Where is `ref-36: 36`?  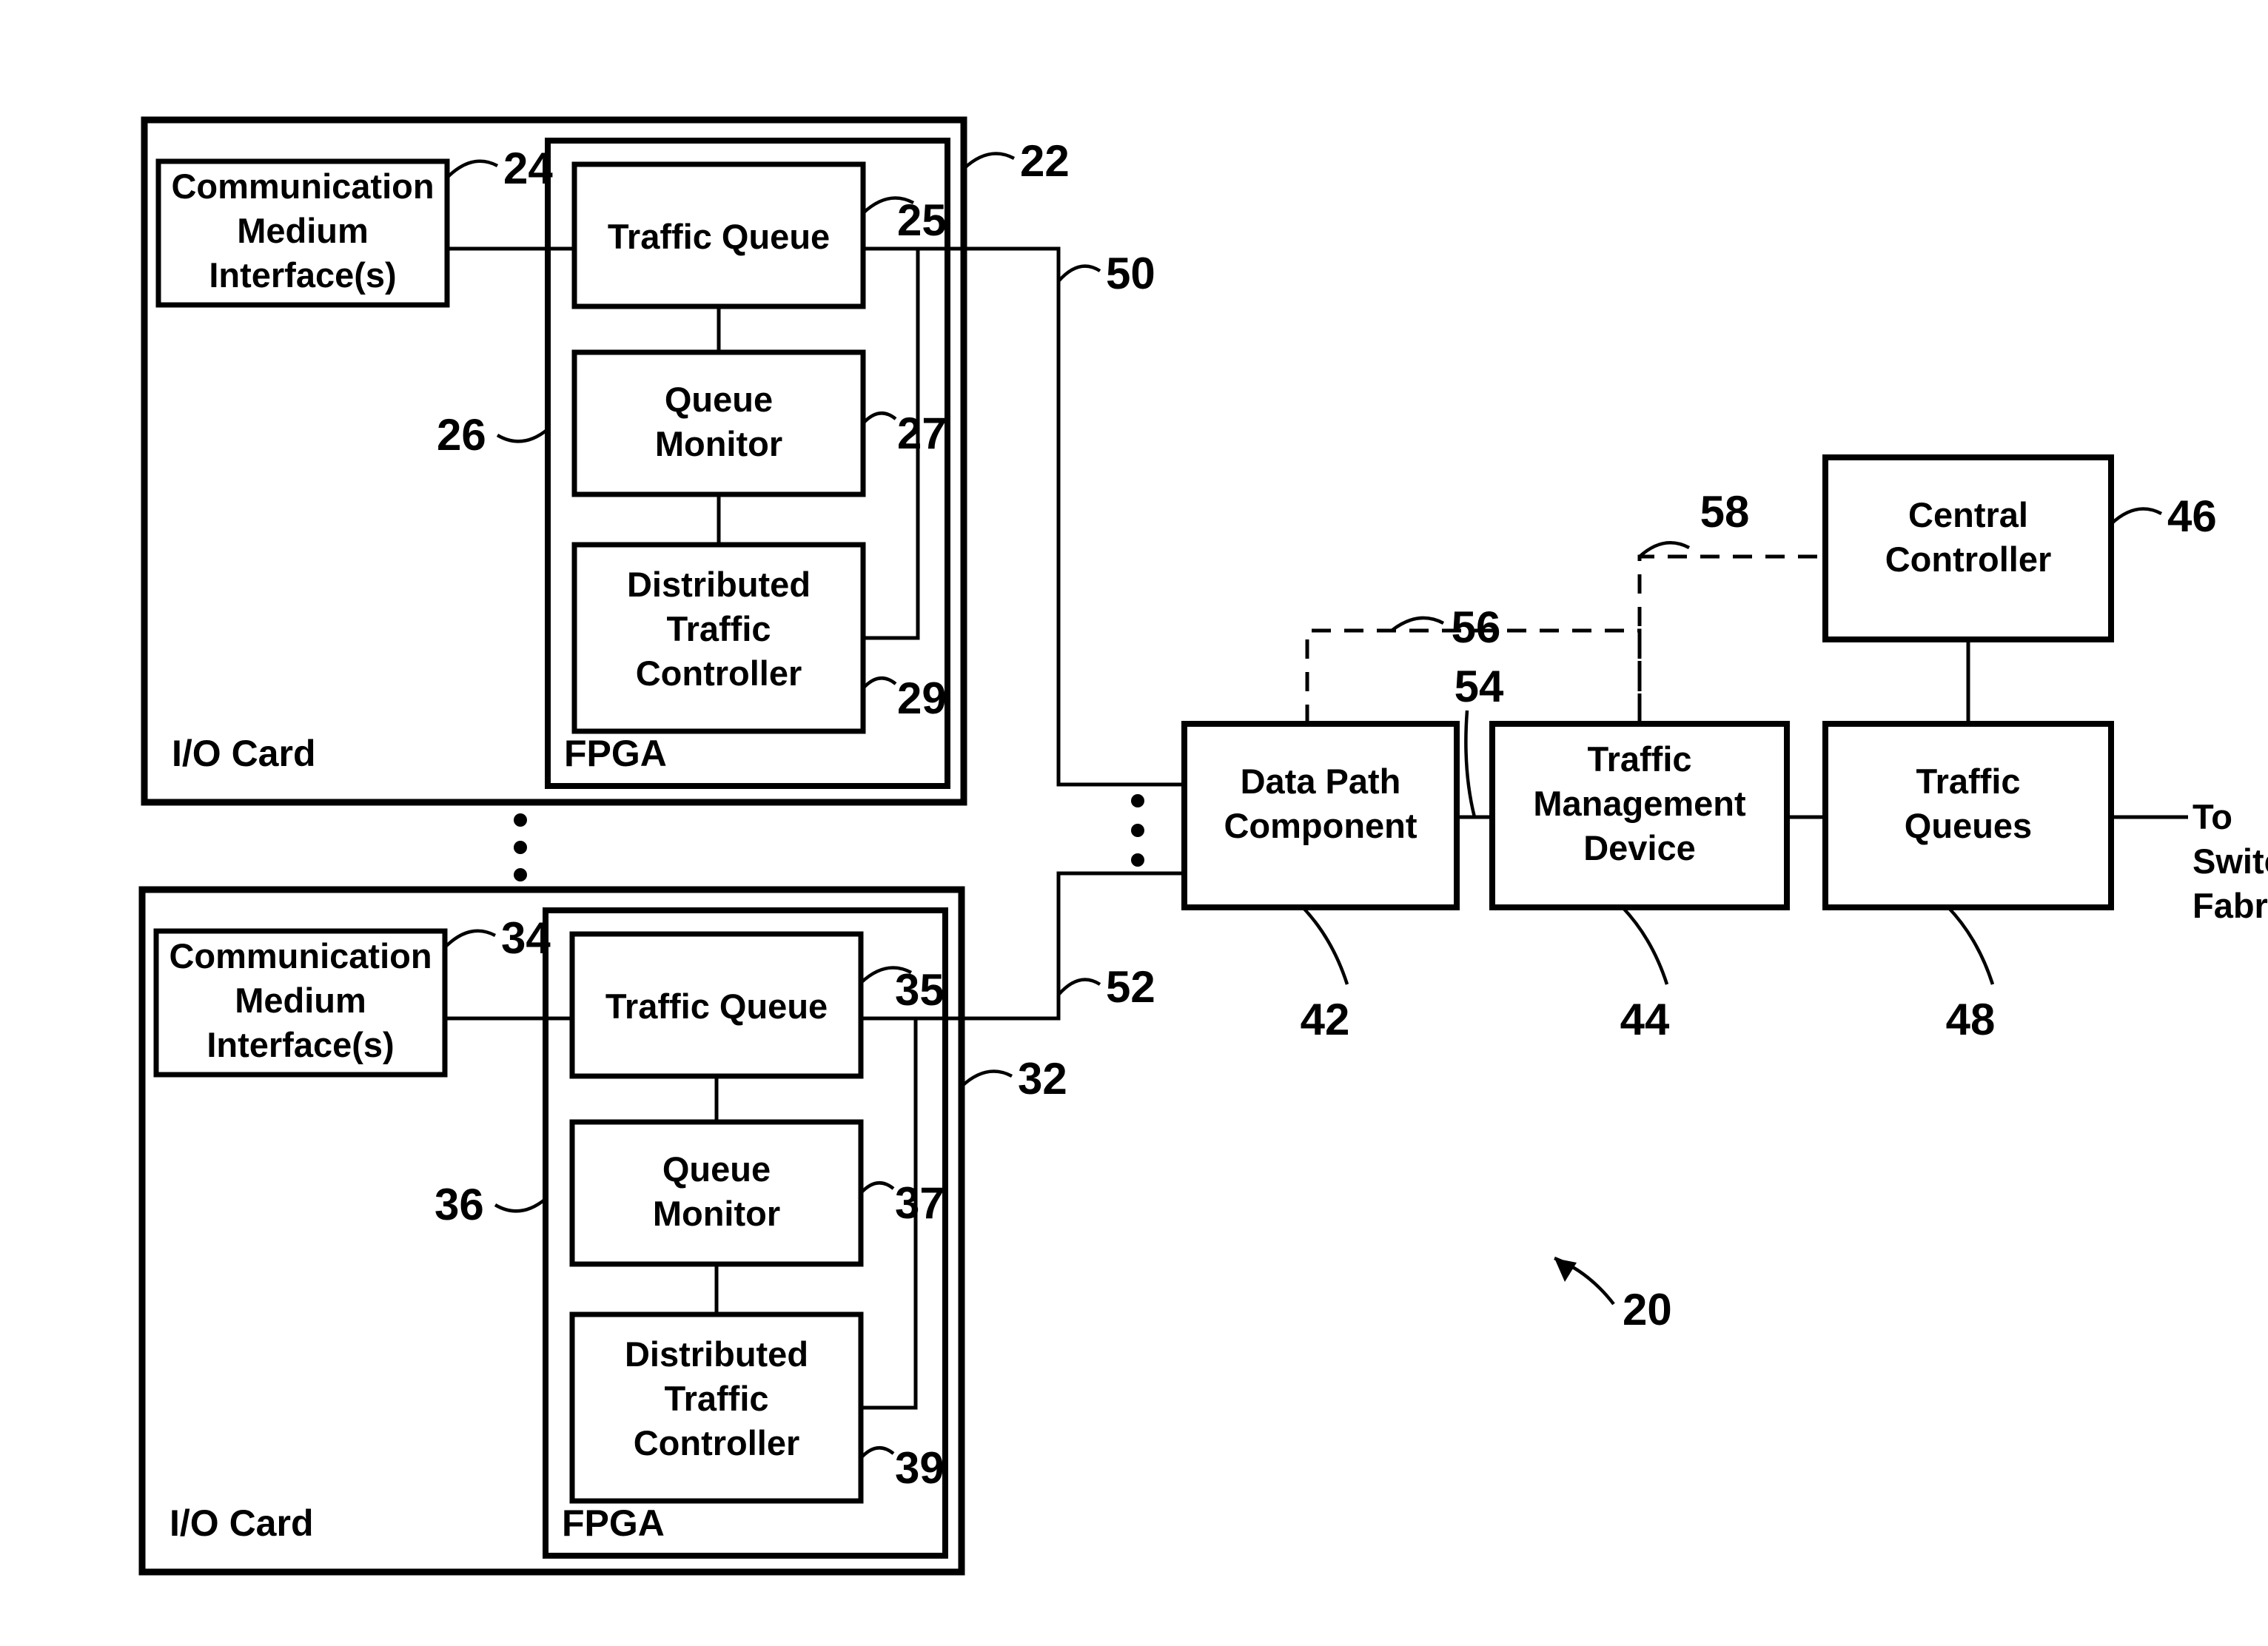
ref-36: 36 is located at coordinates (459, 1204).